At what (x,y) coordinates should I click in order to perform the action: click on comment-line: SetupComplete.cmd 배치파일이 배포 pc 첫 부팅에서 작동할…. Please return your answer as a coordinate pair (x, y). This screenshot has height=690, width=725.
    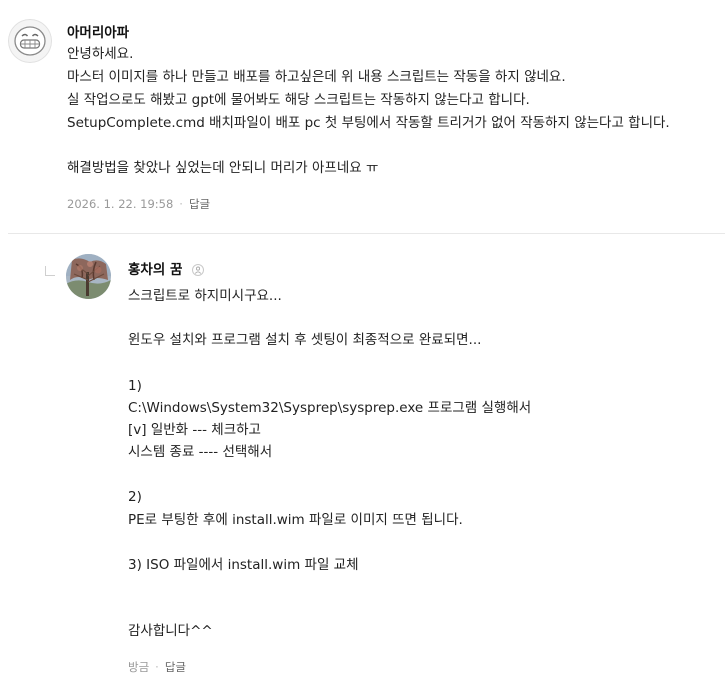
    Looking at the image, I should click on (368, 123).